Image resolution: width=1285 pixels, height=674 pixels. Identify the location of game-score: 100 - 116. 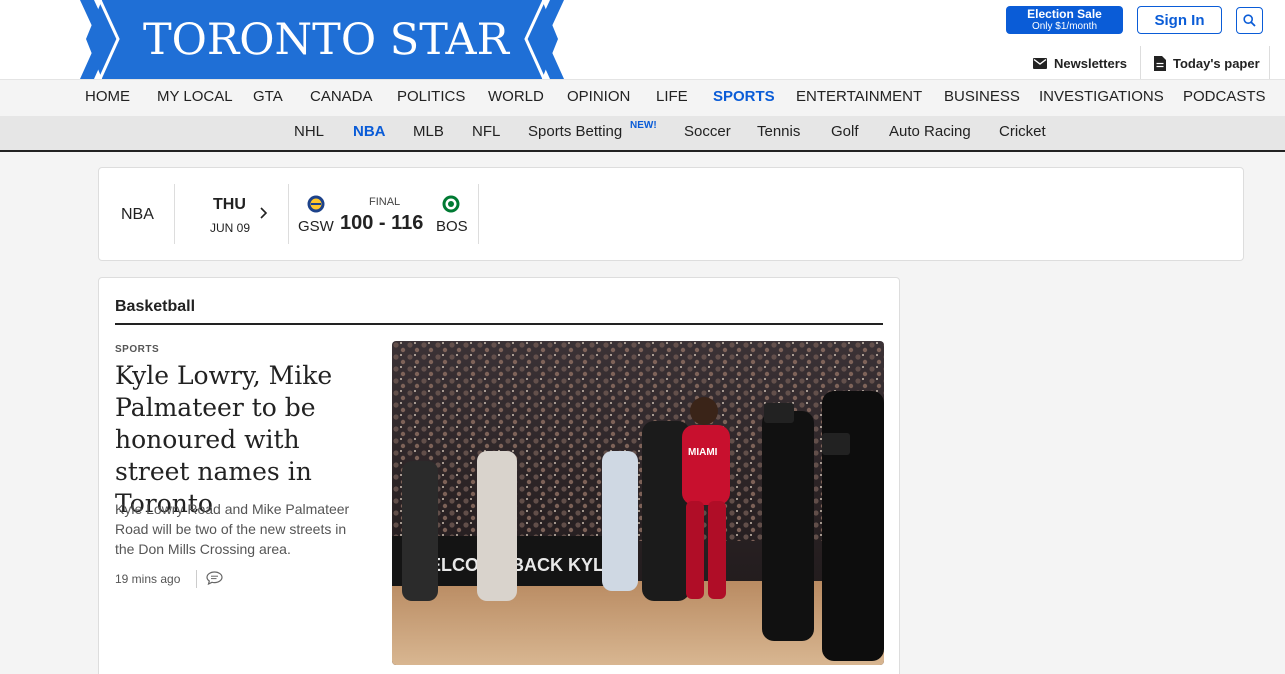
(382, 223).